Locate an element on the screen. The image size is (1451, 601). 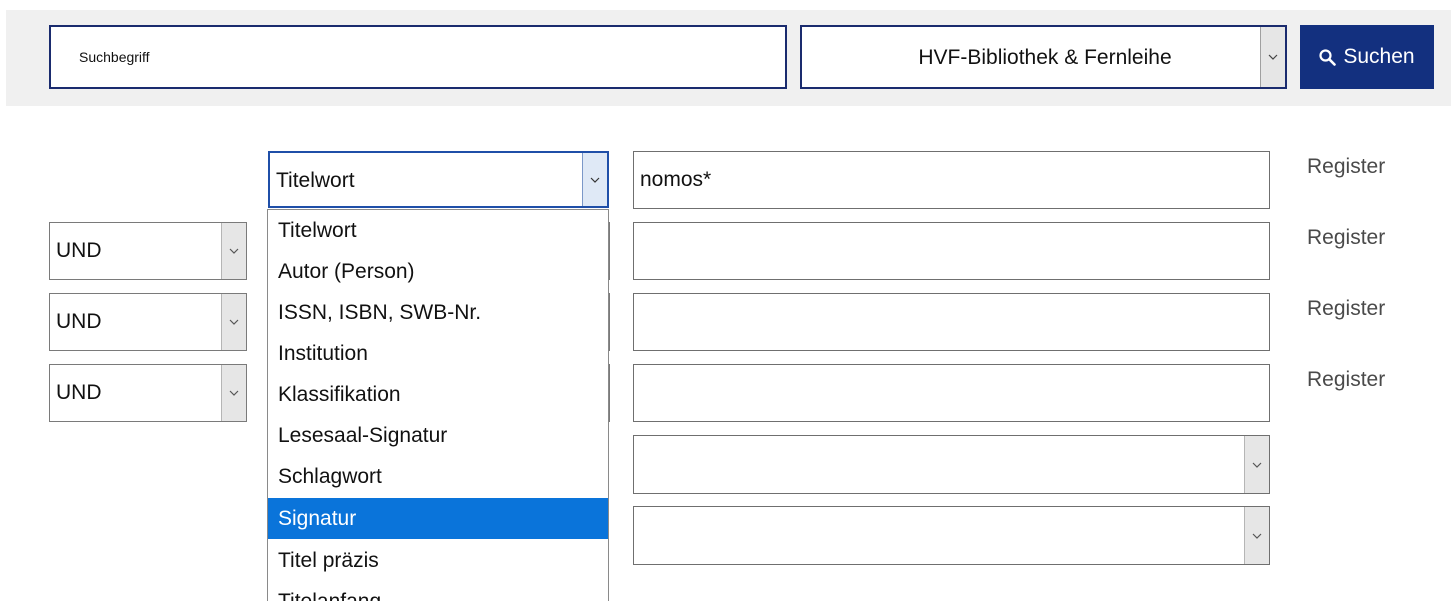
magnifier-icon is located at coordinates (1328, 57).